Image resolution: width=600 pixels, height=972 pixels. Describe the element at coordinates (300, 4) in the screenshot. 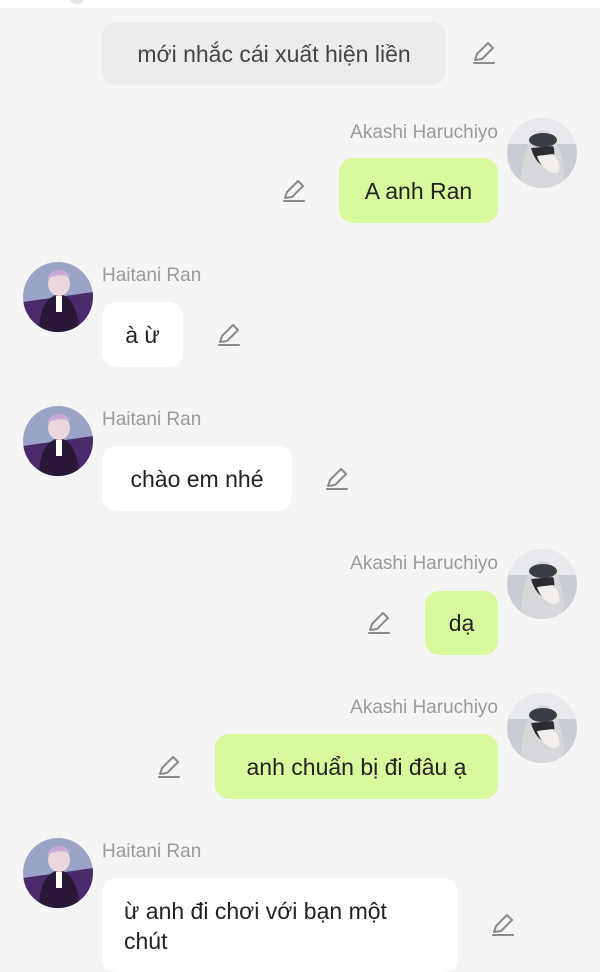

I see `top-edge` at that location.